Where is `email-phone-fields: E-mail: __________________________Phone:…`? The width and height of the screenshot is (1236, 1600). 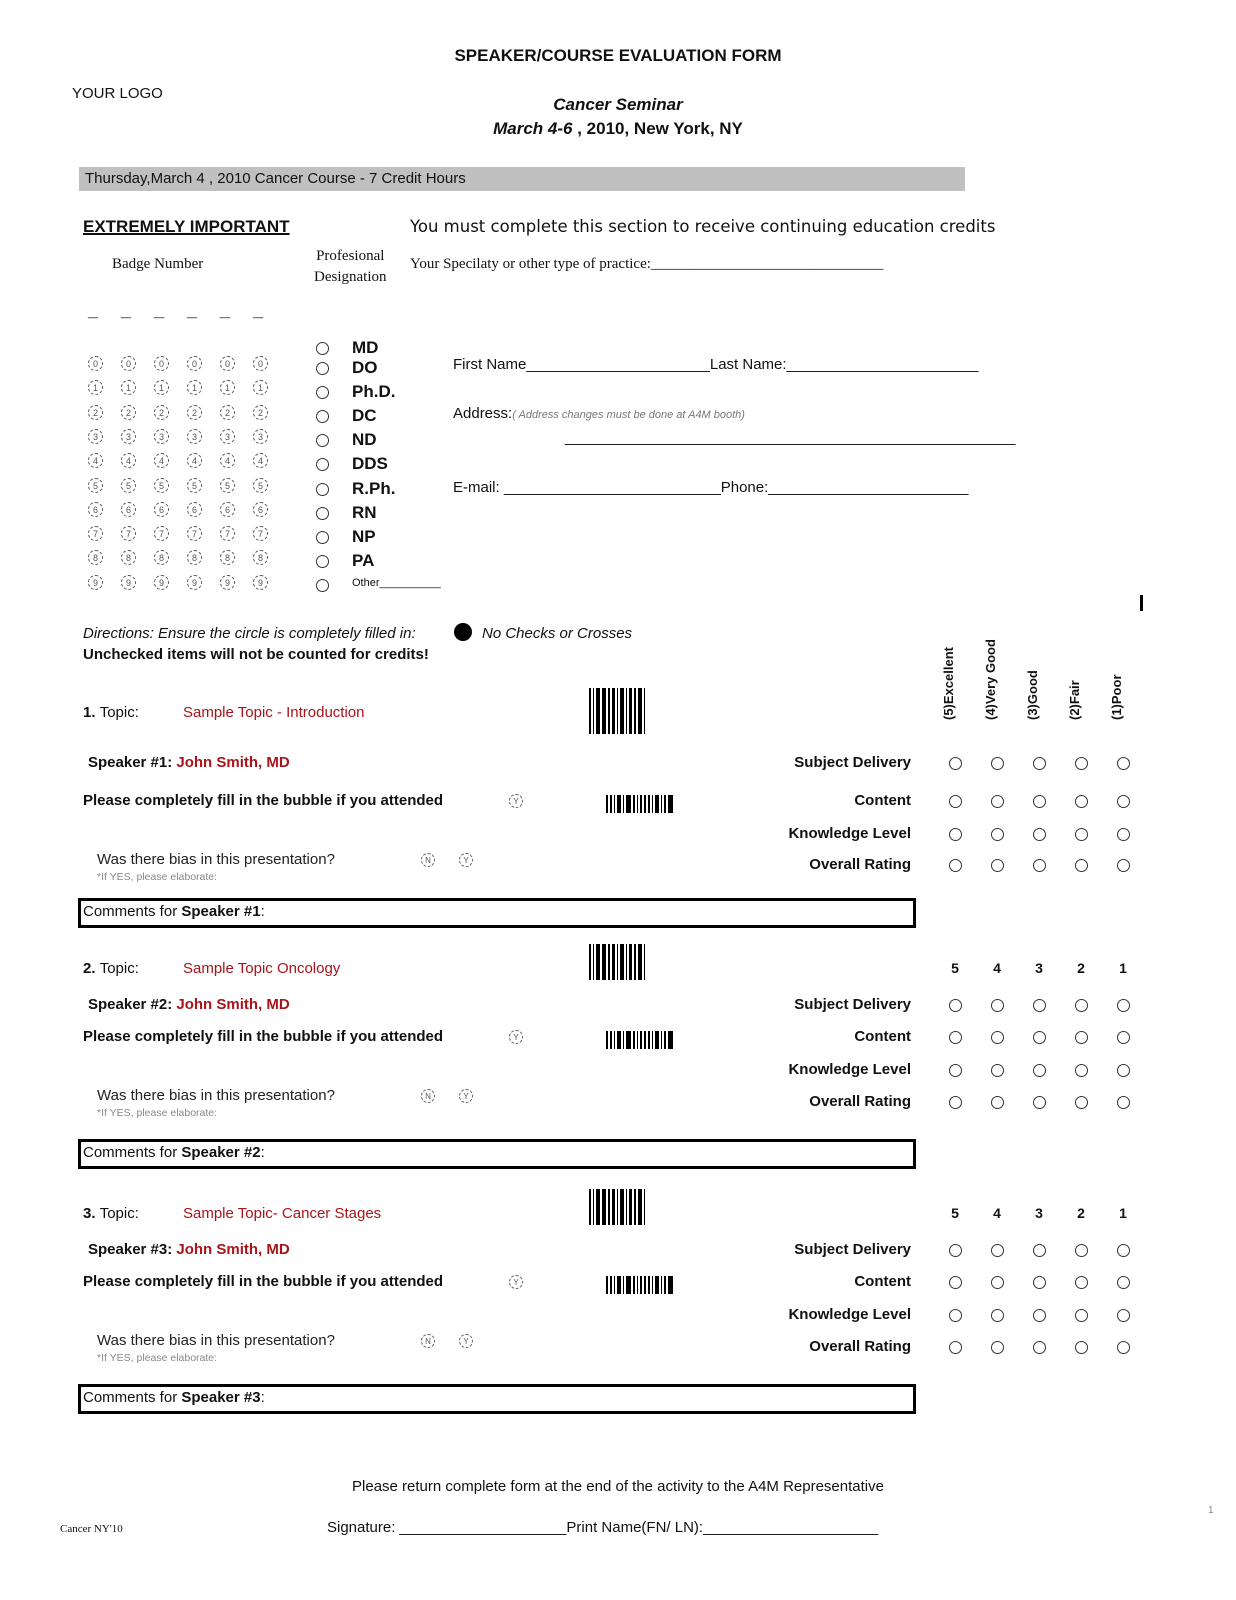
email-phone-fields: E-mail: __________________________Phone:… is located at coordinates (711, 487).